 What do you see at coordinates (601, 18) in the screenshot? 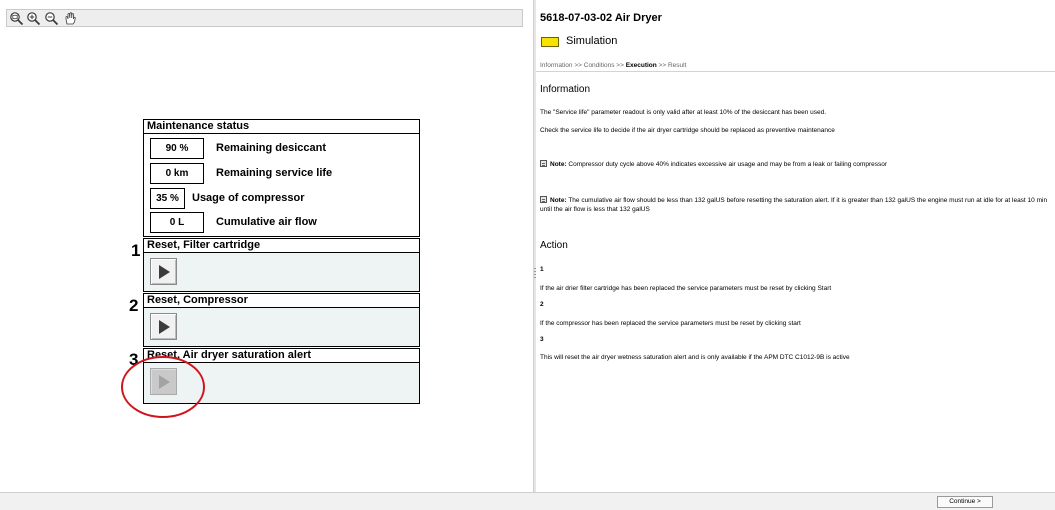
I see `document-title: 5618-07-03-02 Air Dryer` at bounding box center [601, 18].